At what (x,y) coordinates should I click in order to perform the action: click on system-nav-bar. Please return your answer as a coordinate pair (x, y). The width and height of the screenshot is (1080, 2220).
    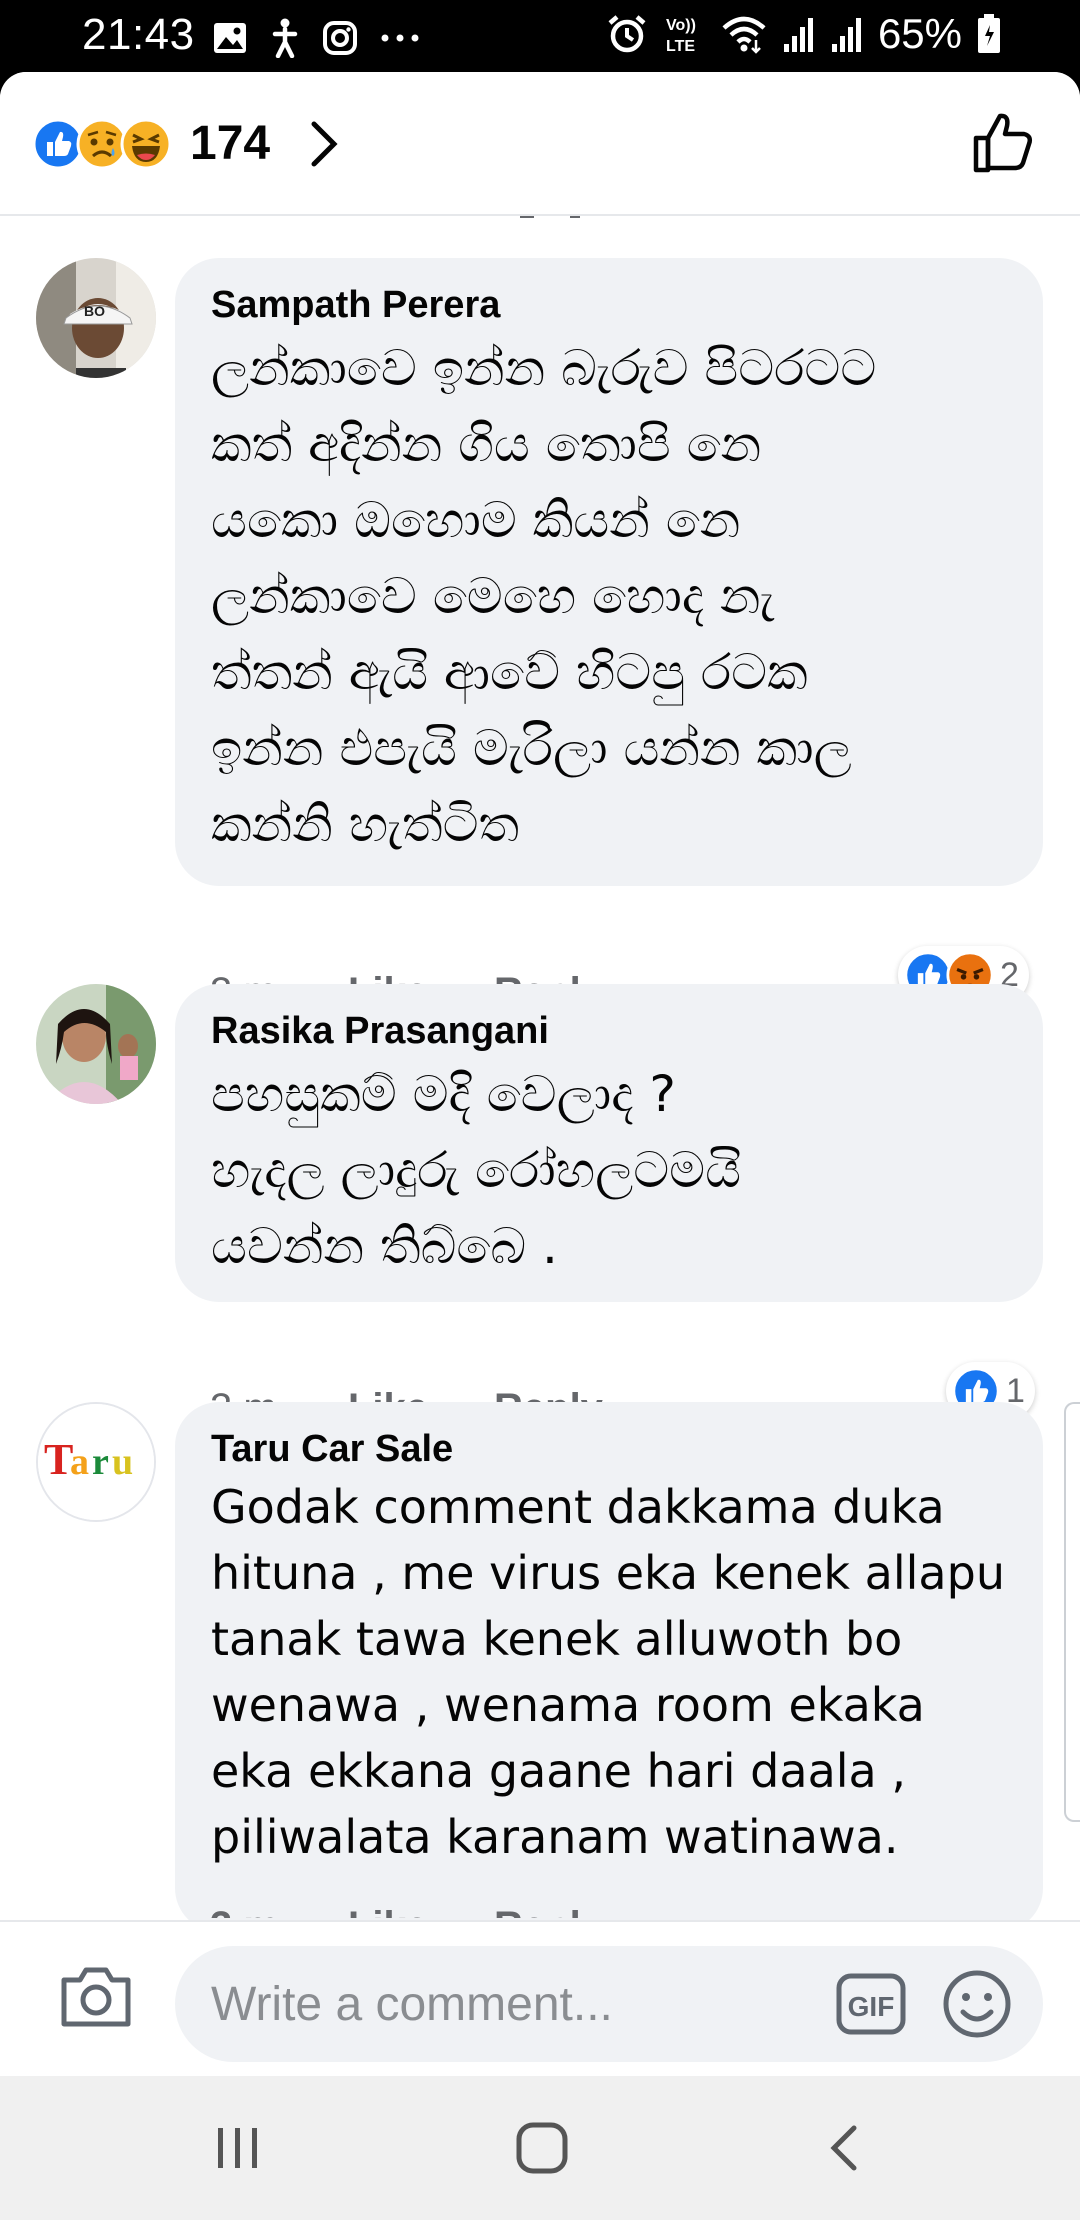
    Looking at the image, I should click on (540, 2148).